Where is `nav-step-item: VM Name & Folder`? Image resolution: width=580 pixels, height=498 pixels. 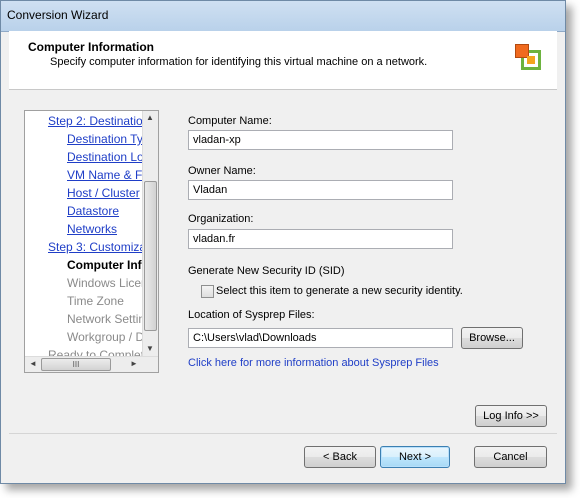 nav-step-item: VM Name & Folder is located at coordinates (108, 175).